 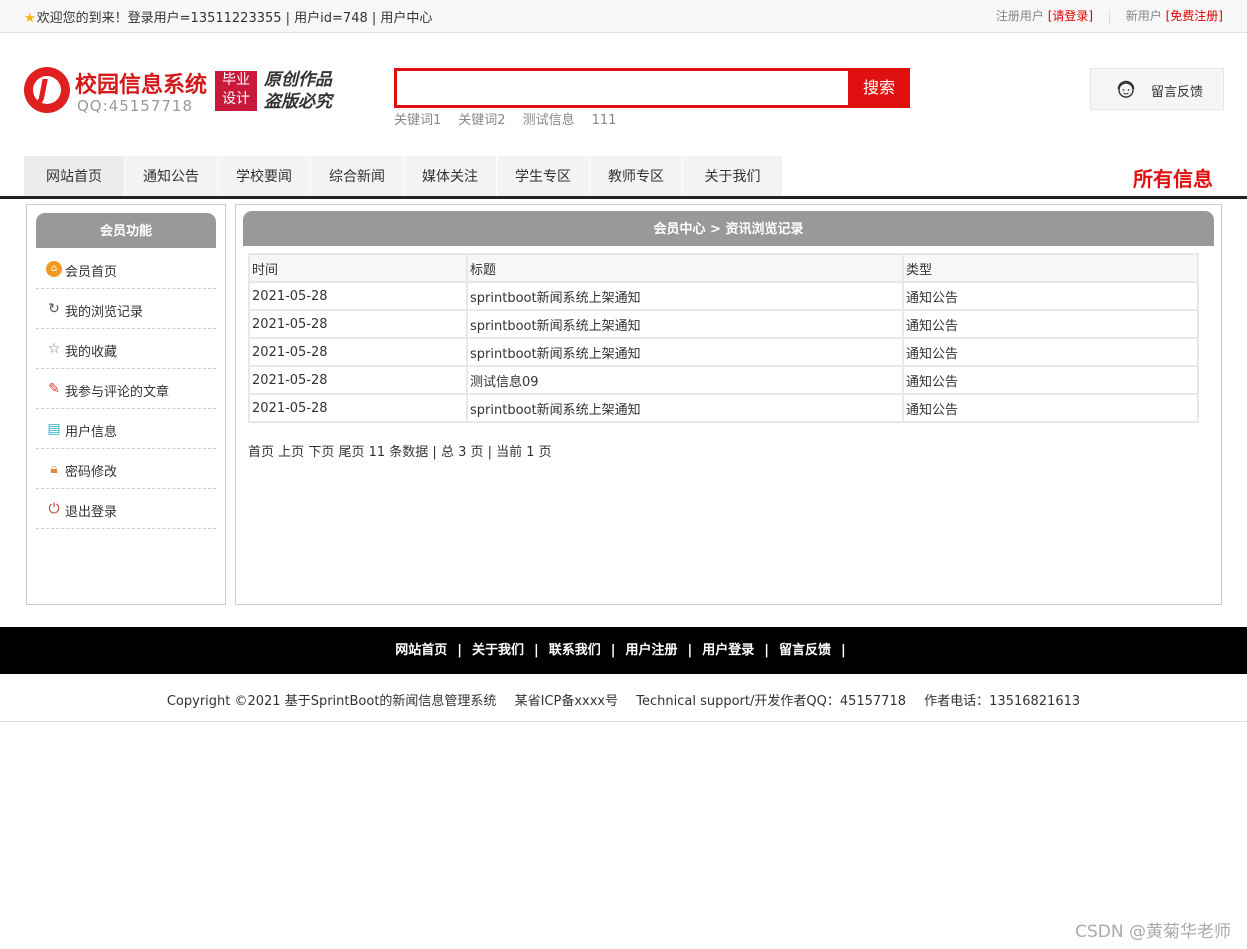 I want to click on sidebar-item-label: 我的收藏, so click(x=91, y=352).